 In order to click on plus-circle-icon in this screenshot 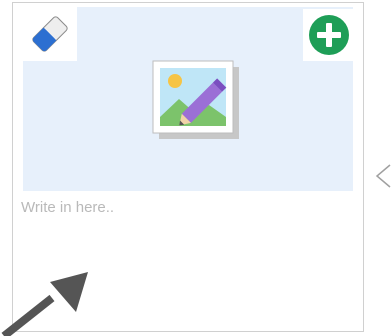, I will do `click(329, 35)`.